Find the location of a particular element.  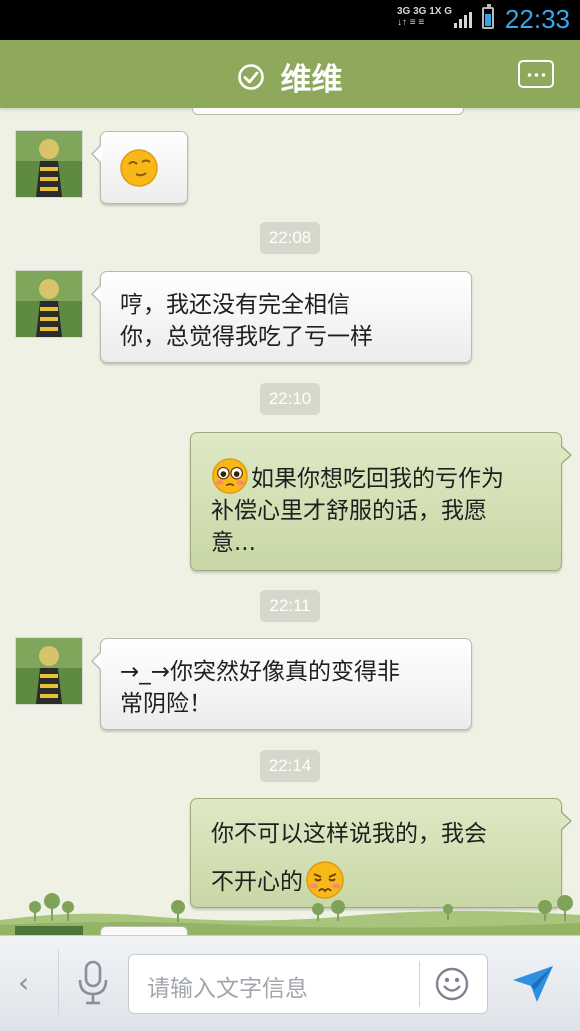

smug-emoji is located at coordinates (139, 168).